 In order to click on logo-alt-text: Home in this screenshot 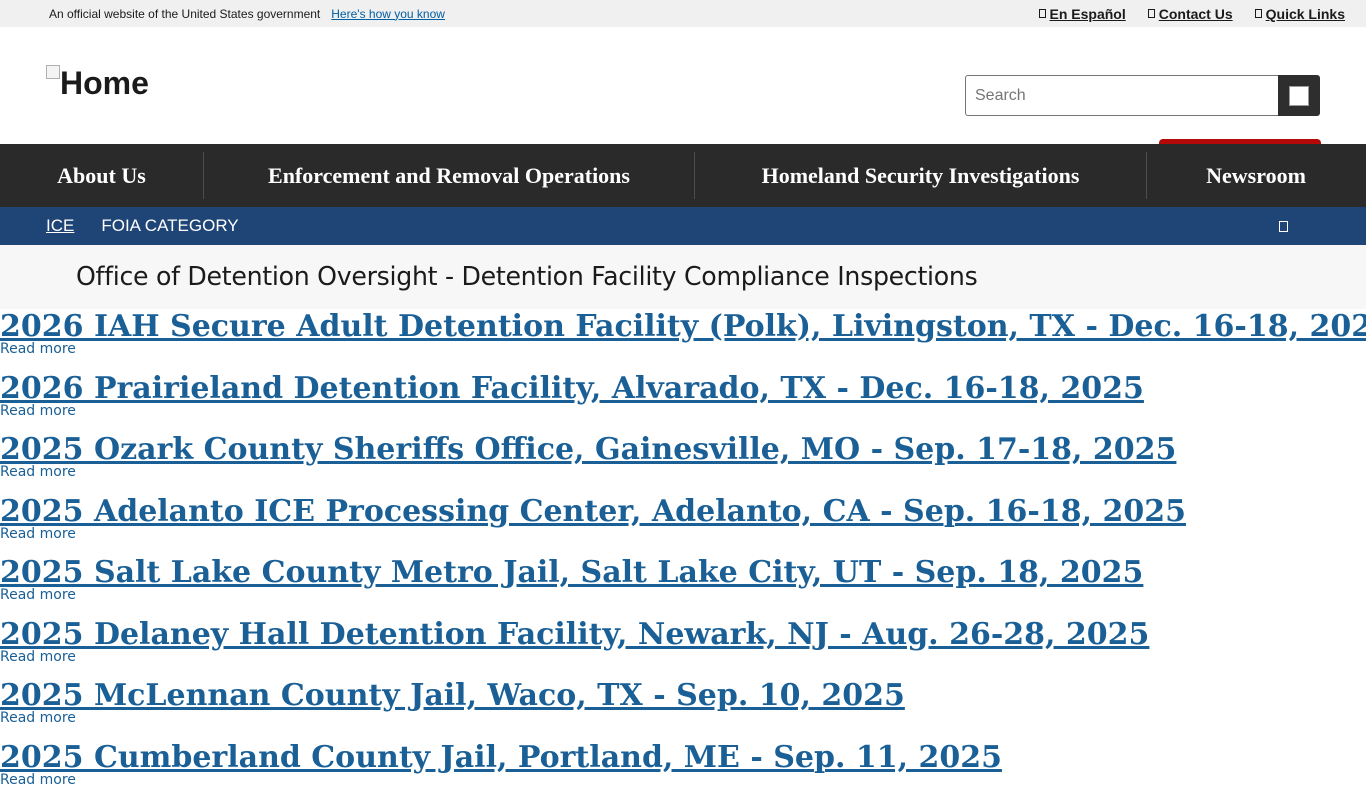, I will do `click(104, 83)`.